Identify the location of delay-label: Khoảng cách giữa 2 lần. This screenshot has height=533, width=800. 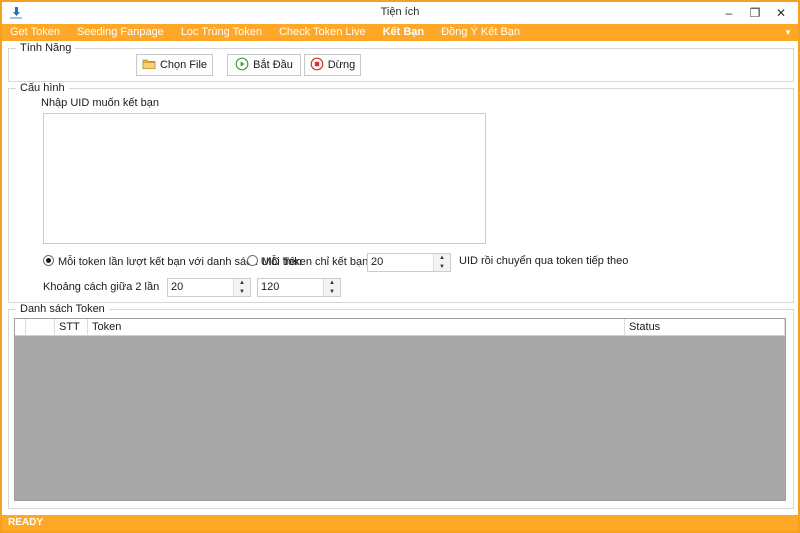
(101, 287).